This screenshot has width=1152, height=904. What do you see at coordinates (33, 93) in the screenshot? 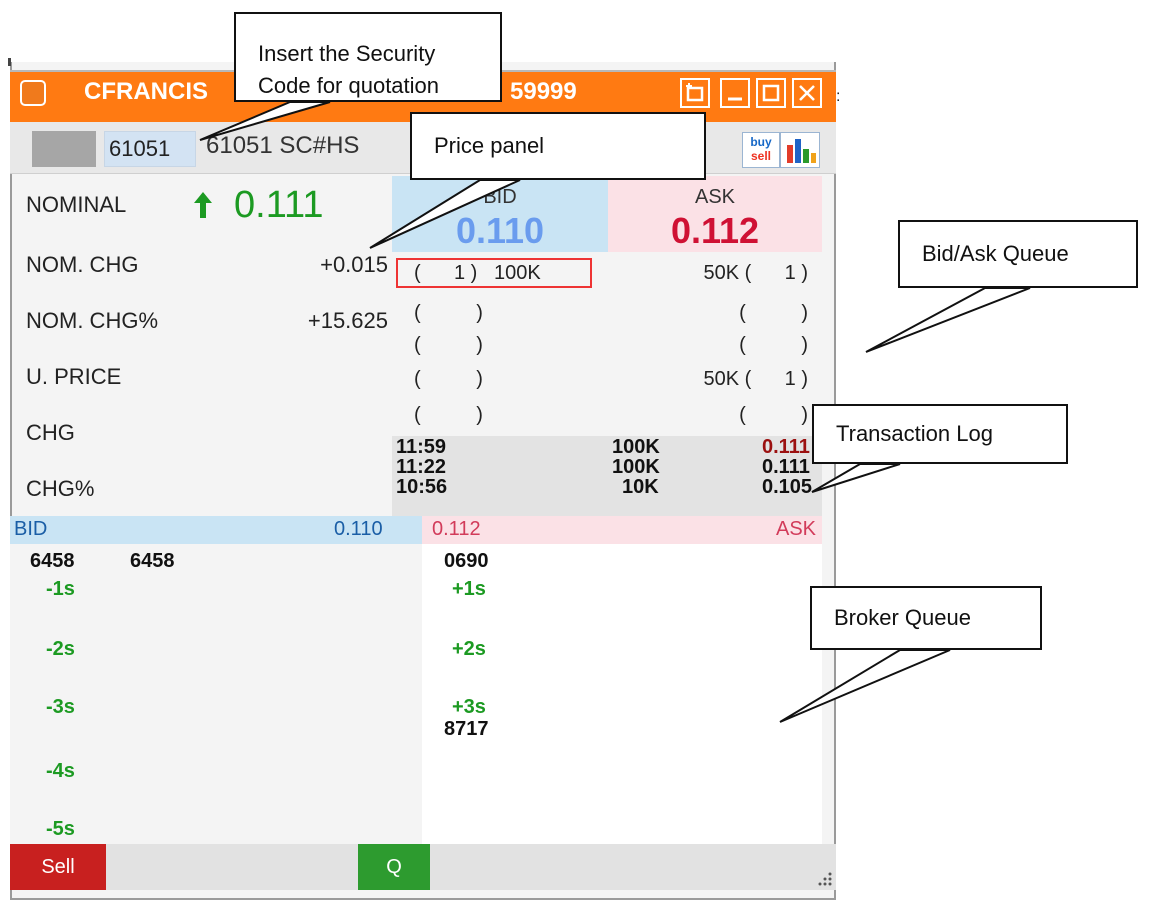
I see `app-icon` at bounding box center [33, 93].